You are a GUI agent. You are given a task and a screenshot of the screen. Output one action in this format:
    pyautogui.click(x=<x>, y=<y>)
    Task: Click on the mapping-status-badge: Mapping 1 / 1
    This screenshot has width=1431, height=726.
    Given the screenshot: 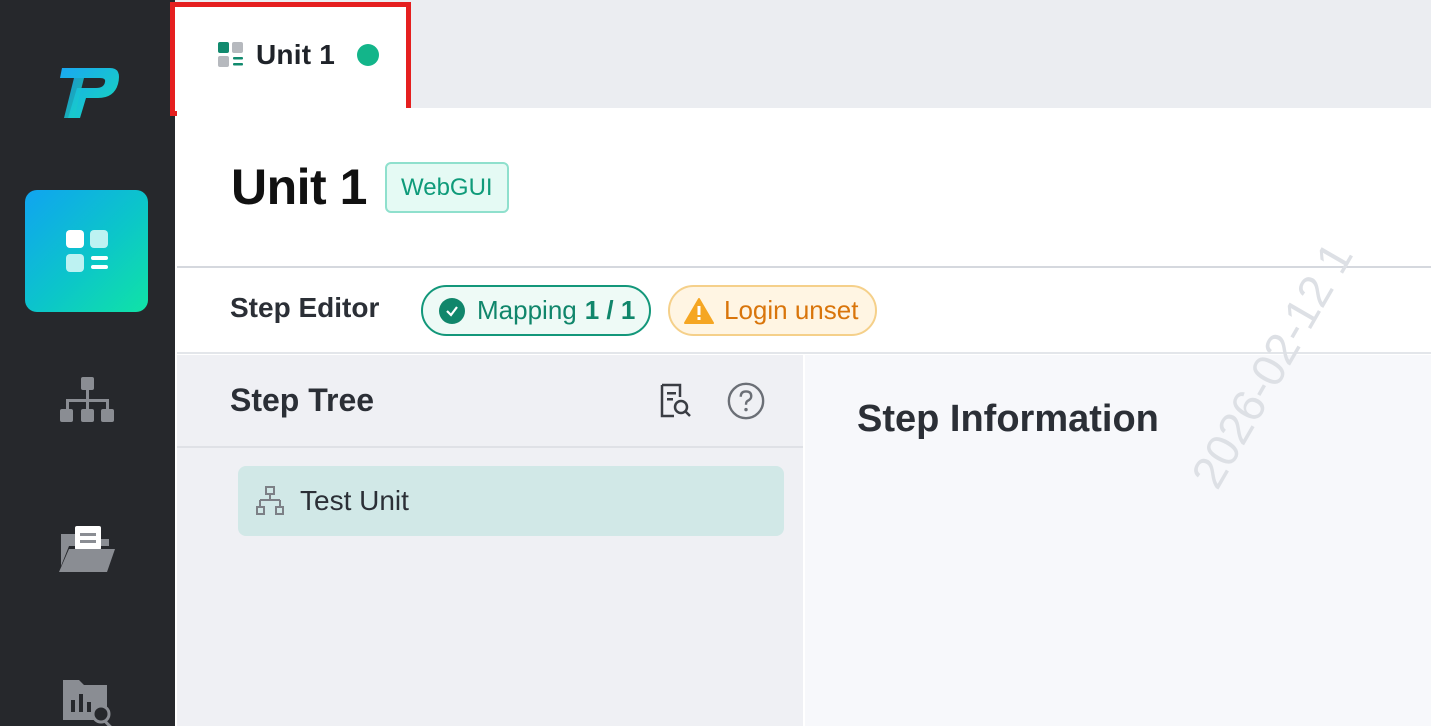 What is the action you would take?
    pyautogui.click(x=536, y=310)
    